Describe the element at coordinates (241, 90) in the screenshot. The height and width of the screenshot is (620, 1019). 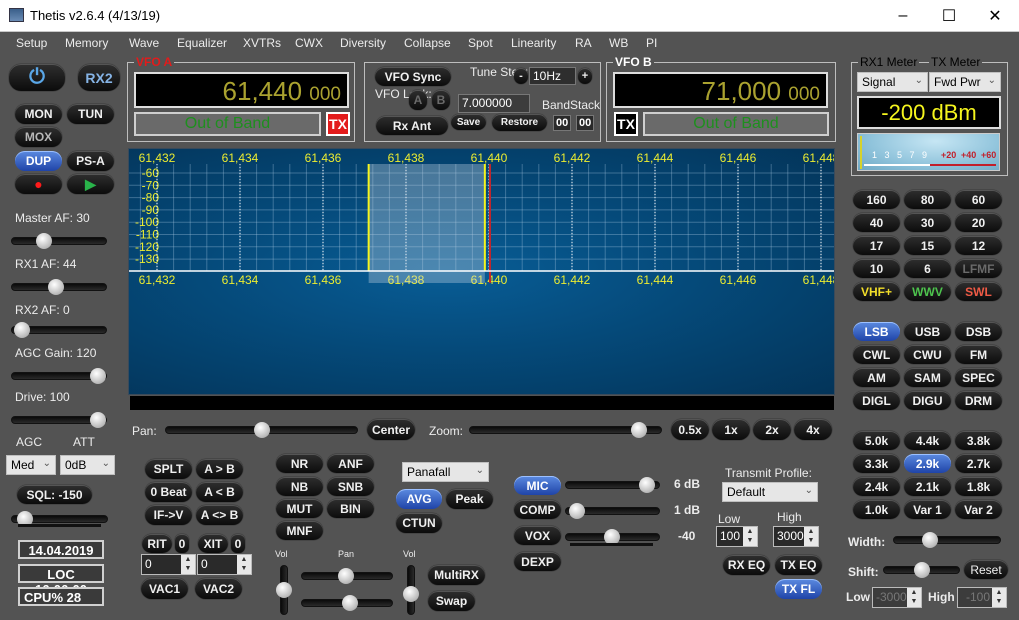
I see `vfo-a-frequency: 61,440 000` at that location.